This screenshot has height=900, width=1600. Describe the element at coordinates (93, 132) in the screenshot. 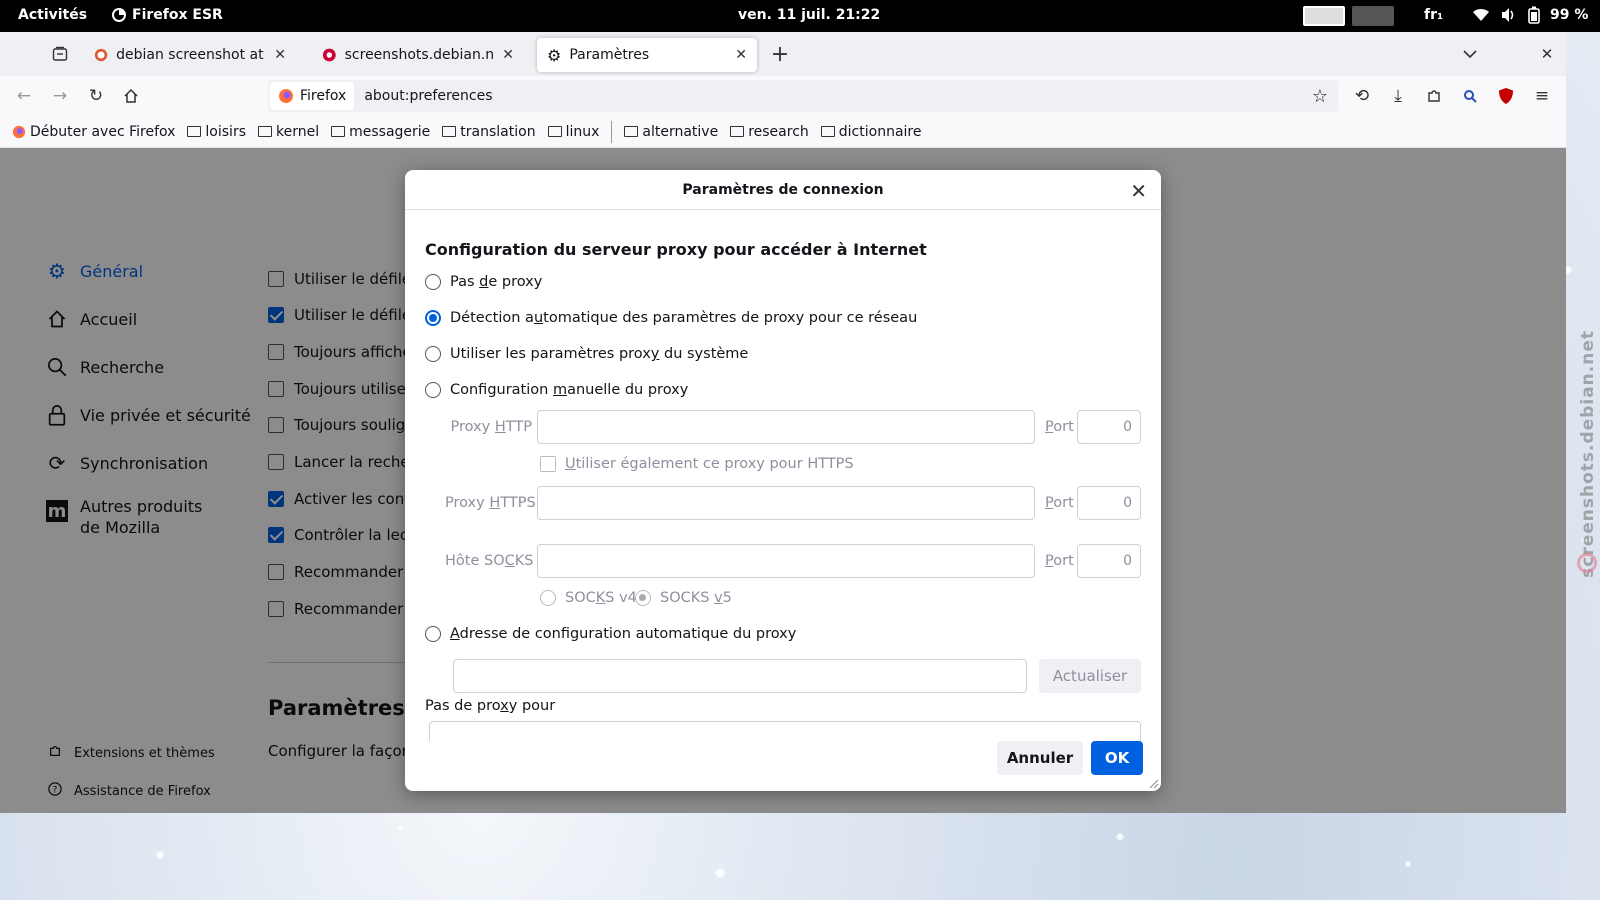

I see `bookmark-debuter: Débuter avec Firefox` at that location.